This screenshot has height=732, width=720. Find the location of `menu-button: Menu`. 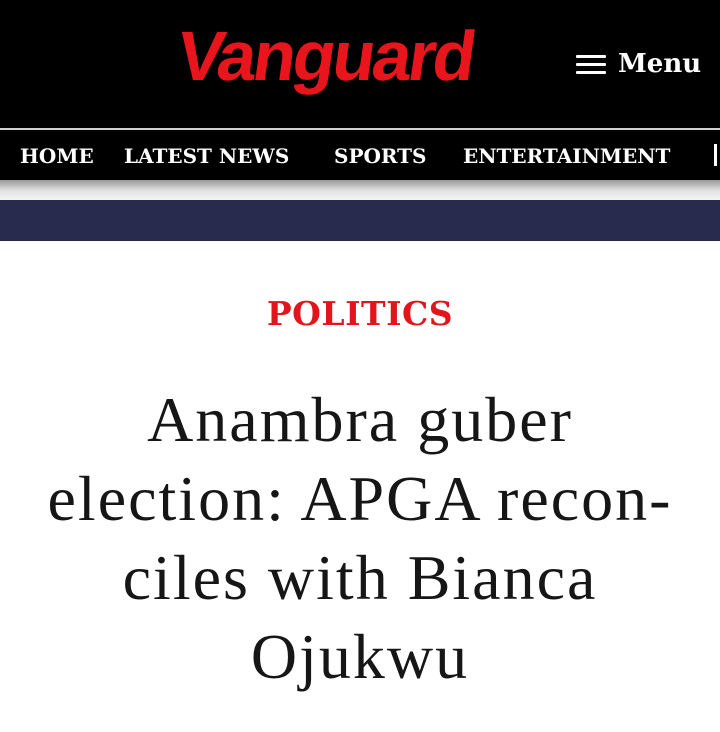

menu-button: Menu is located at coordinates (638, 64).